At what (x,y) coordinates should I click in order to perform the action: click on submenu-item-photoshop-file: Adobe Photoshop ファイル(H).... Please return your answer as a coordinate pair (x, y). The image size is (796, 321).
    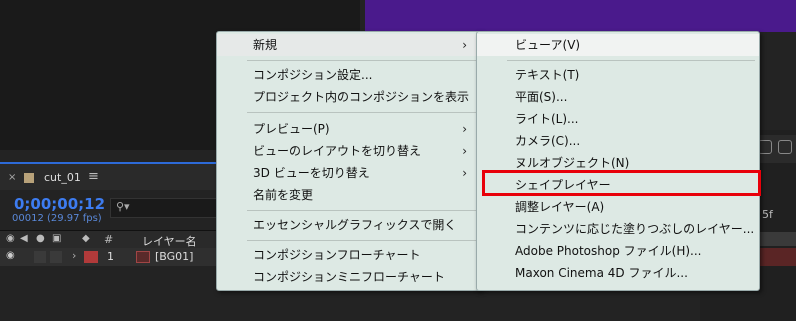
    Looking at the image, I should click on (618, 251).